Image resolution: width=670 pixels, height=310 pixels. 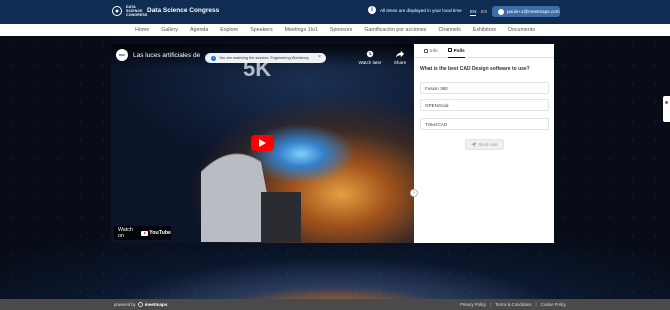 I want to click on polls-tab-icon, so click(x=449, y=50).